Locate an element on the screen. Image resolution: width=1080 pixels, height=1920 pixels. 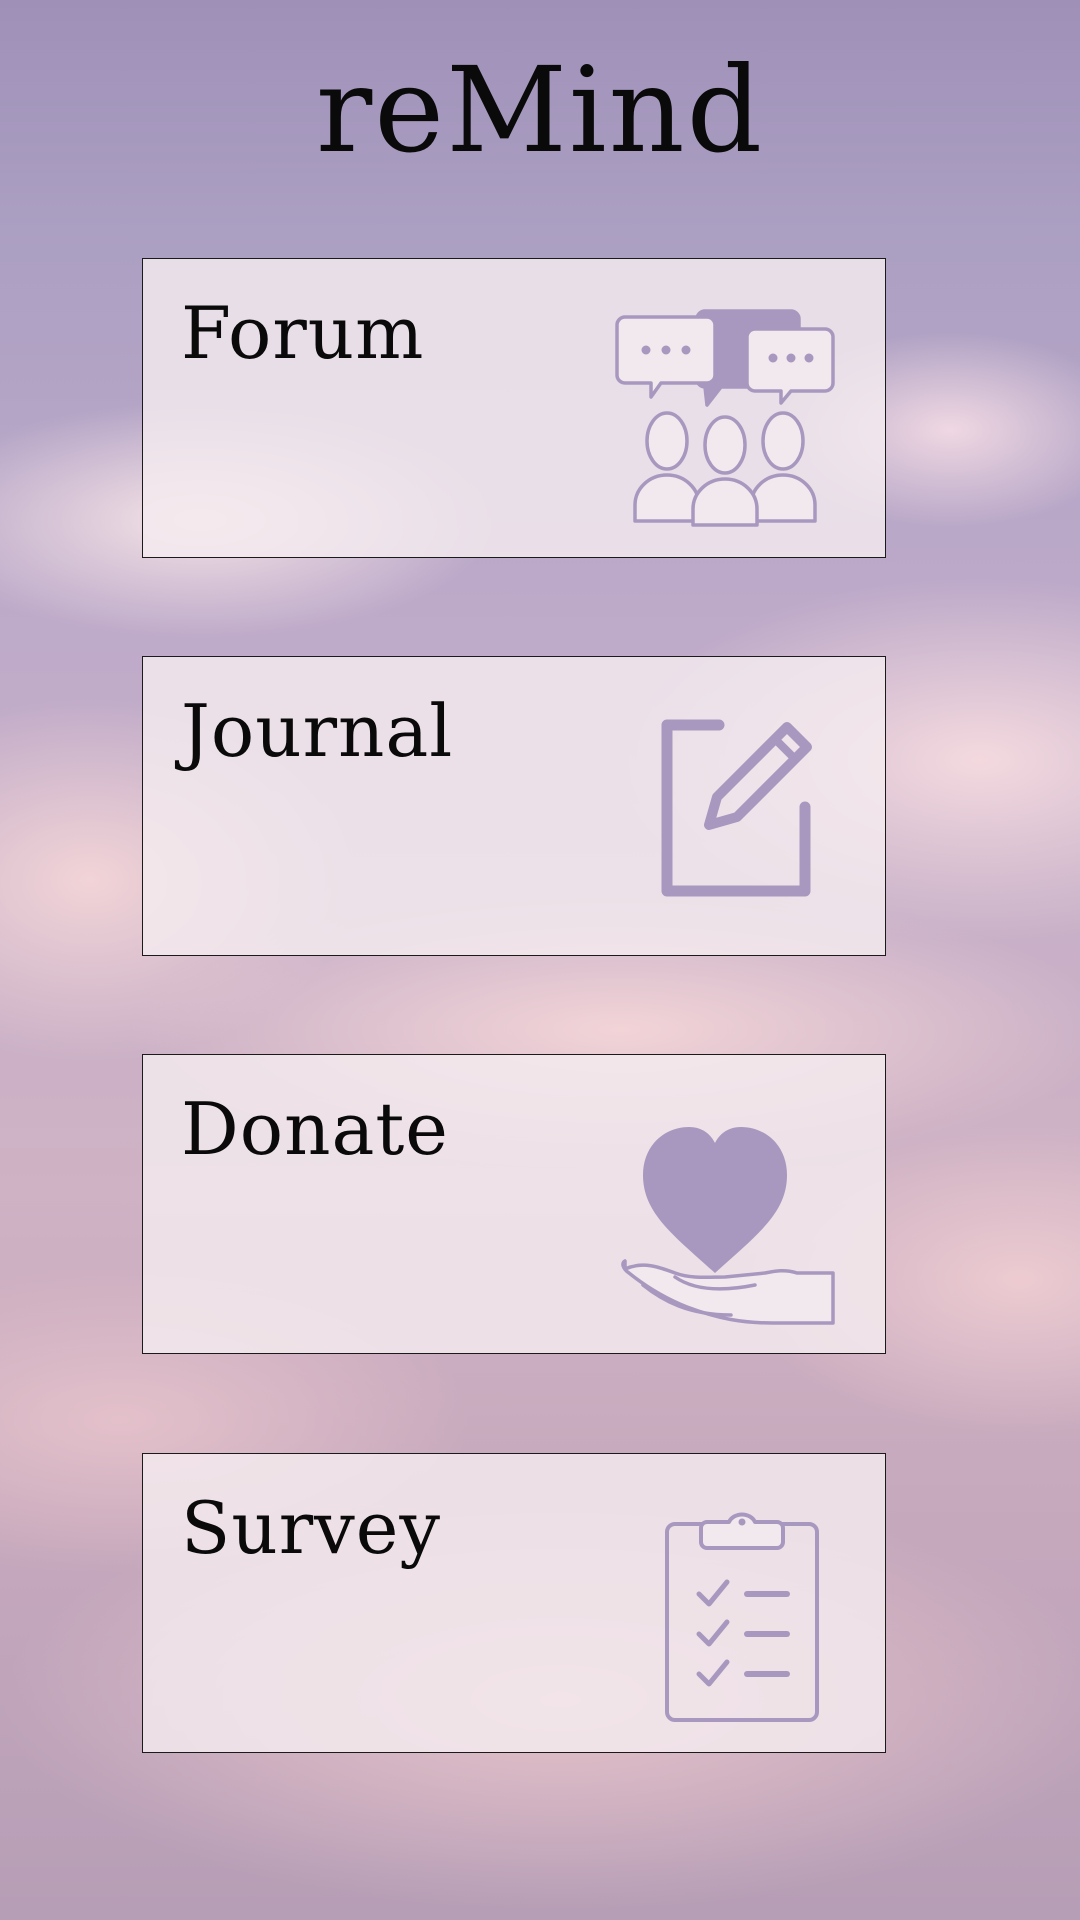
donate-card: Donate is located at coordinates (514, 1204).